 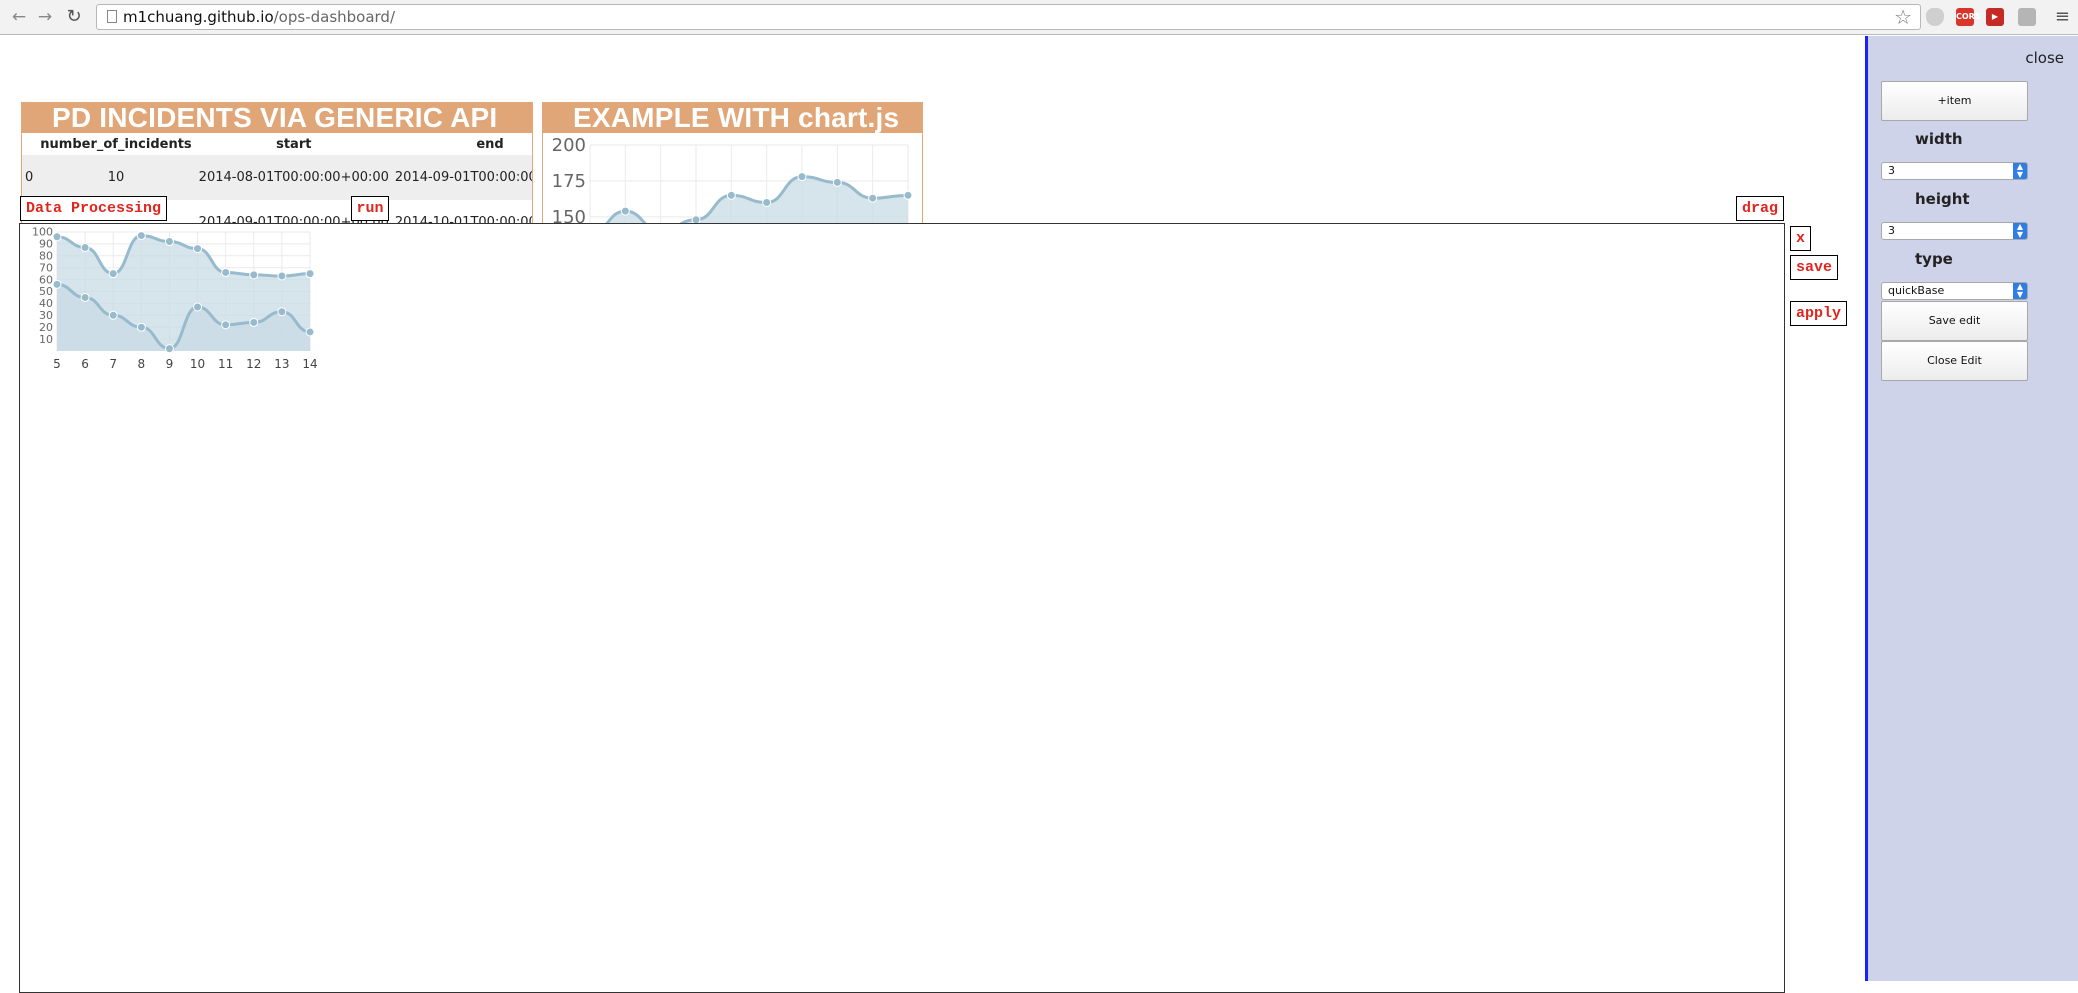 I want to click on widget-name-tag: Data Processing, so click(x=93, y=208).